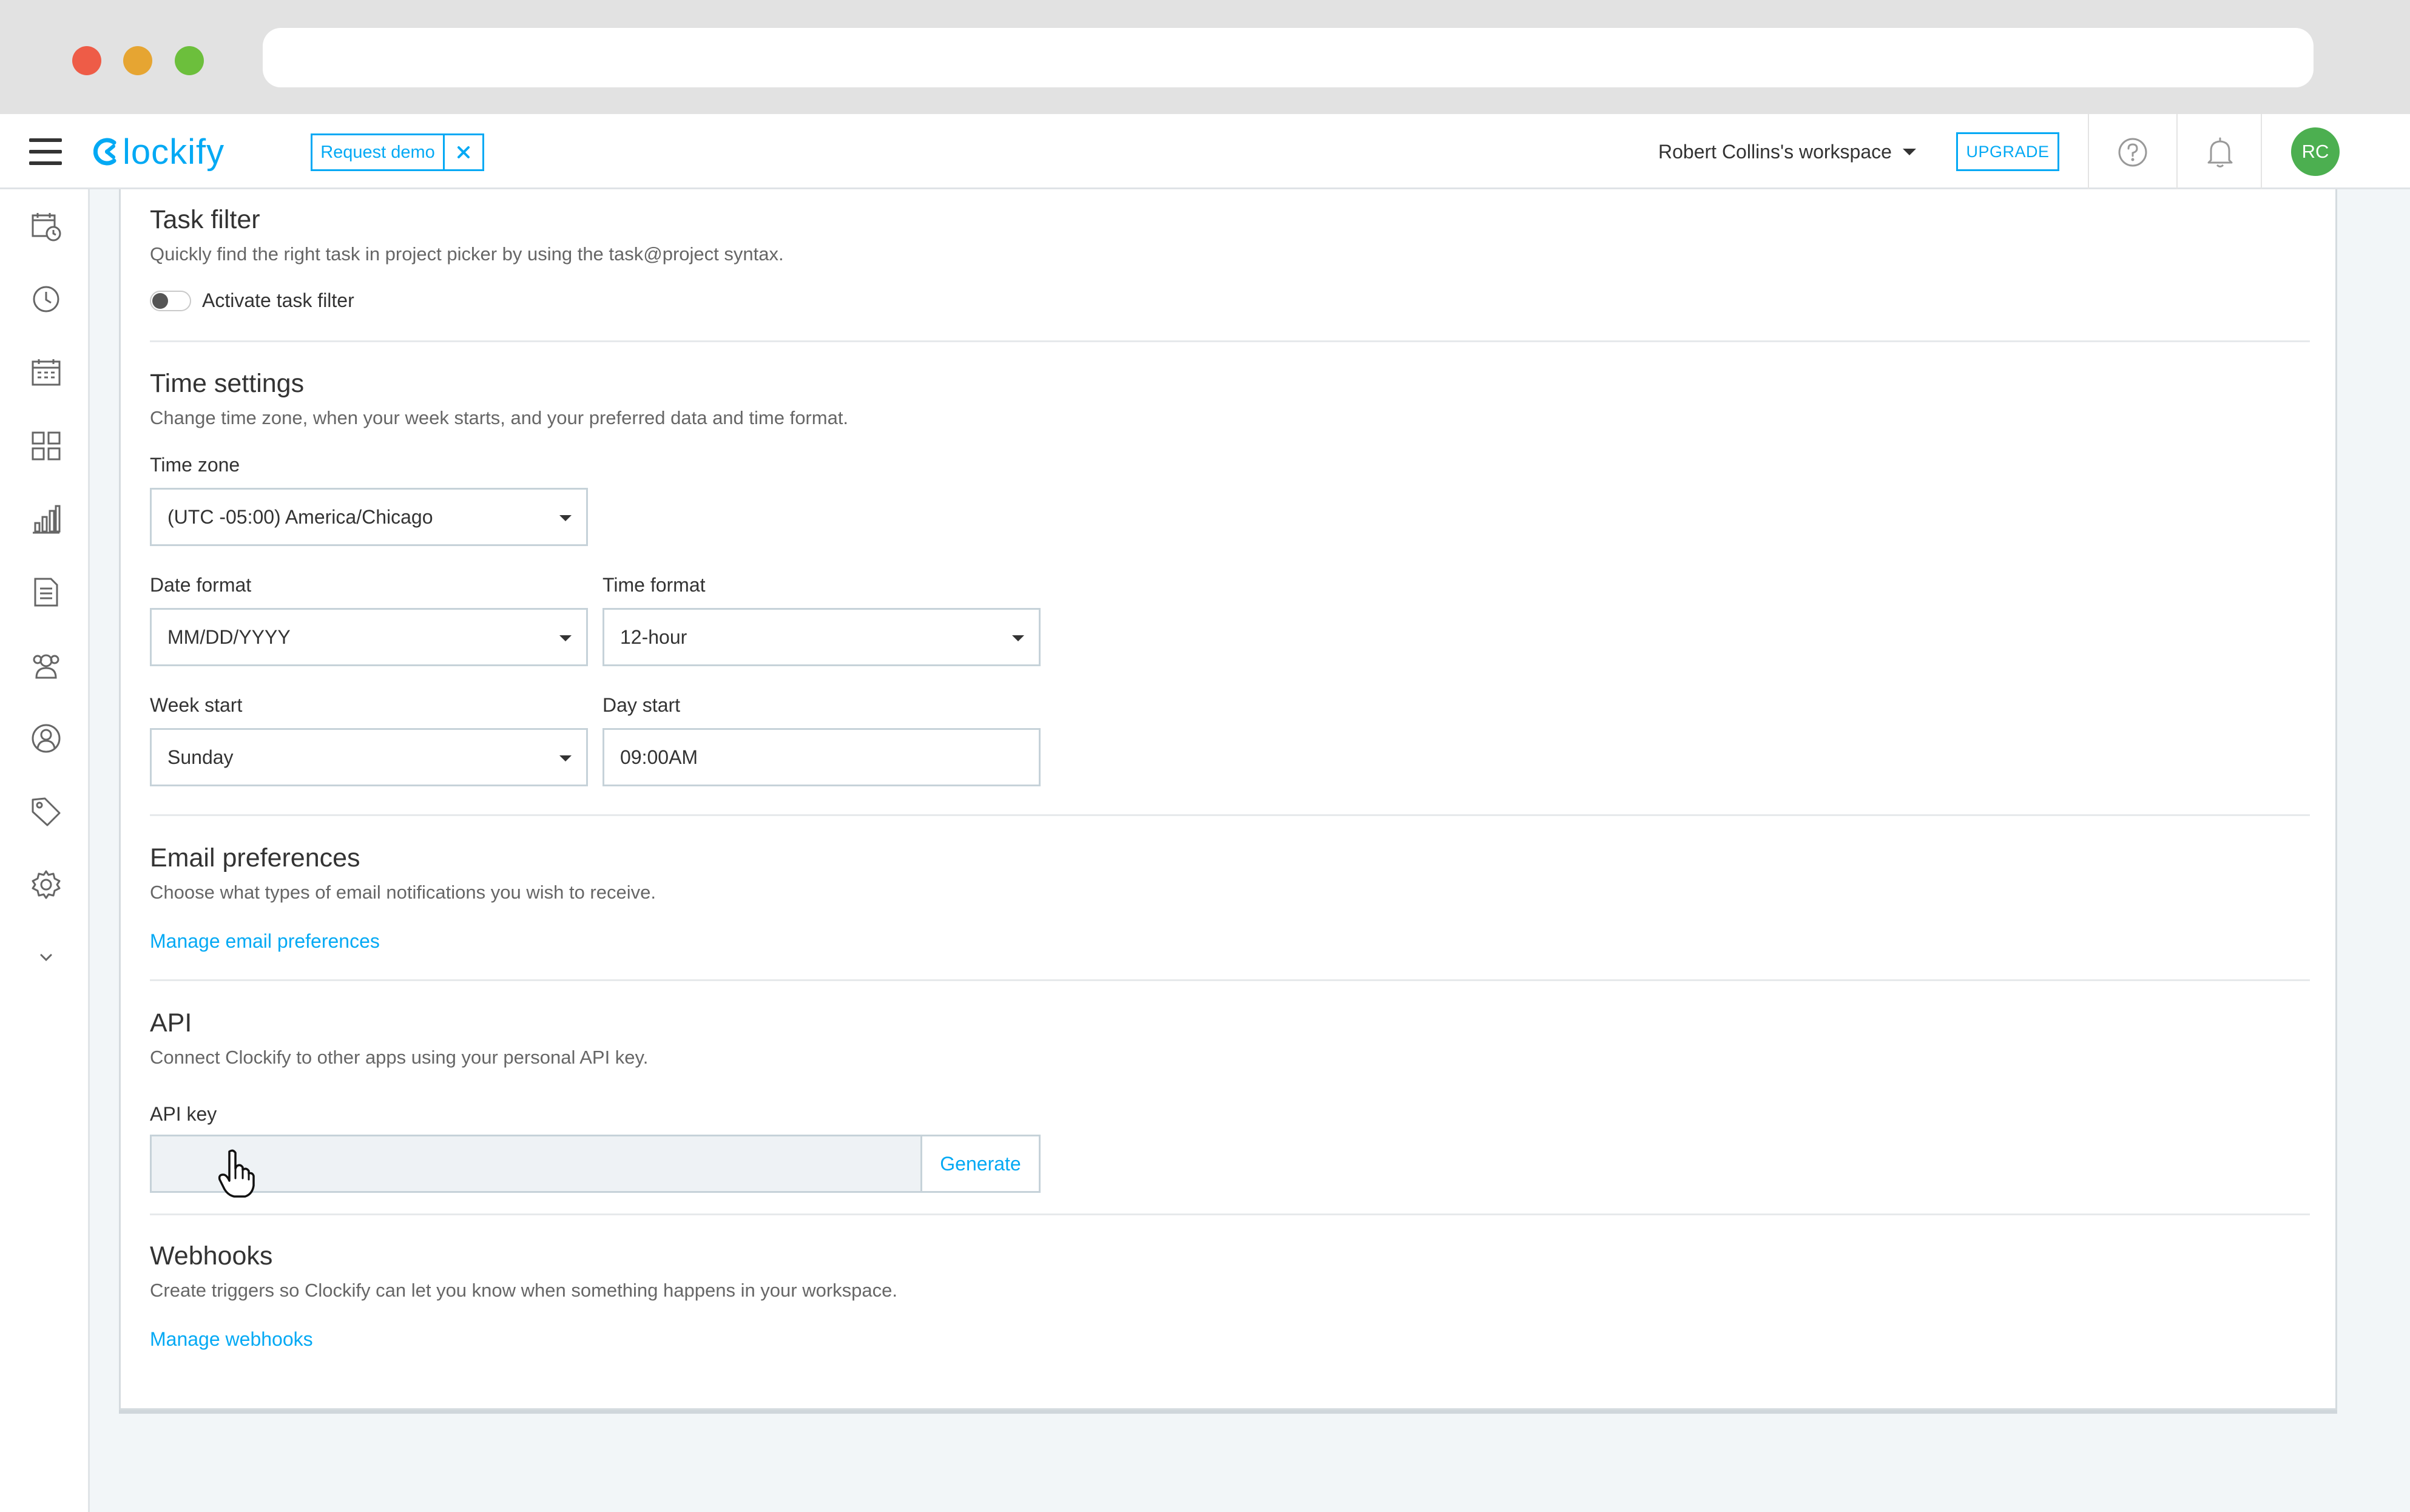 This screenshot has width=2410, height=1512. I want to click on api-key-input, so click(537, 1164).